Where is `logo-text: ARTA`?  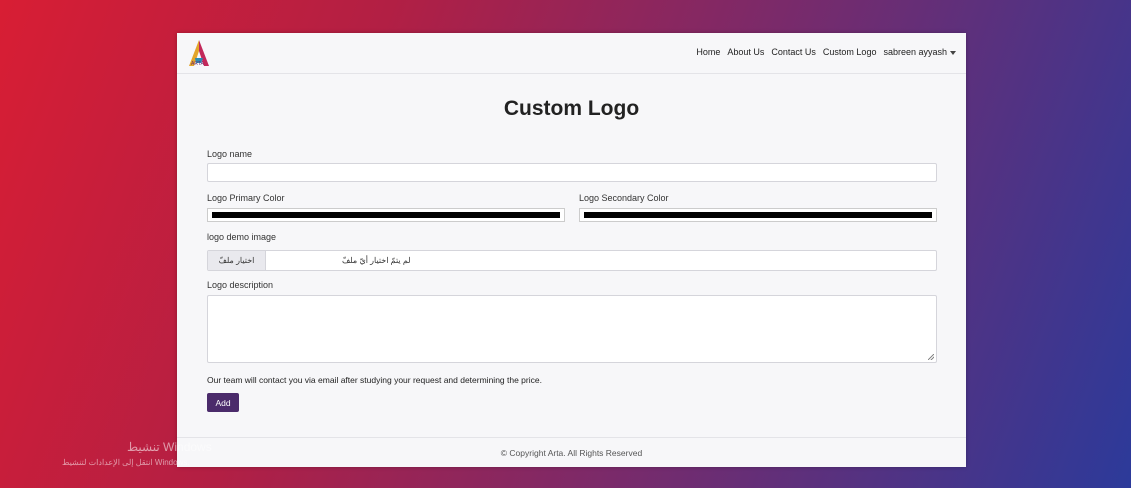
logo-text: ARTA is located at coordinates (197, 64).